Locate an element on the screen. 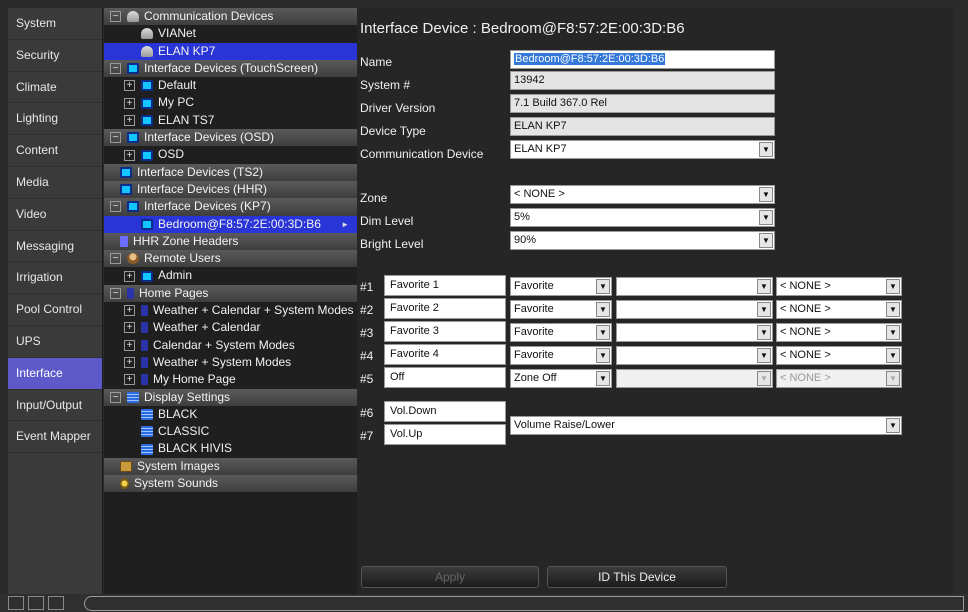  tree-item: + Calendar + System Modes is located at coordinates (230, 345).